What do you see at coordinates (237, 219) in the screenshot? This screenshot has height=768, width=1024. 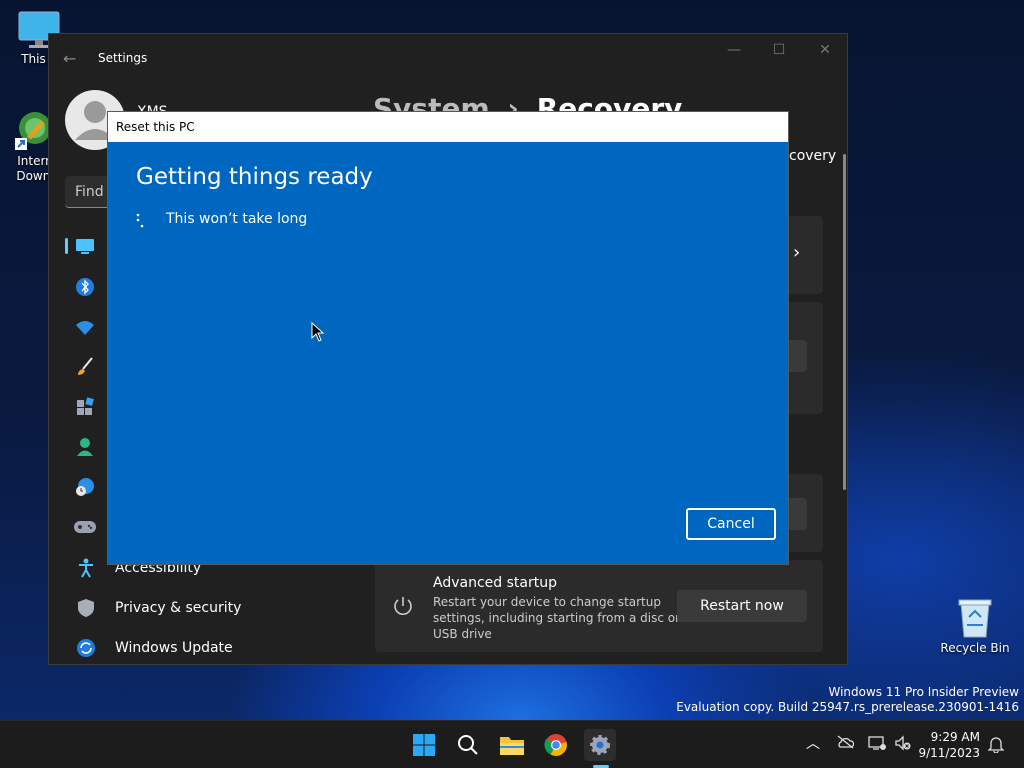 I see `dialog-status: This won’t take long` at bounding box center [237, 219].